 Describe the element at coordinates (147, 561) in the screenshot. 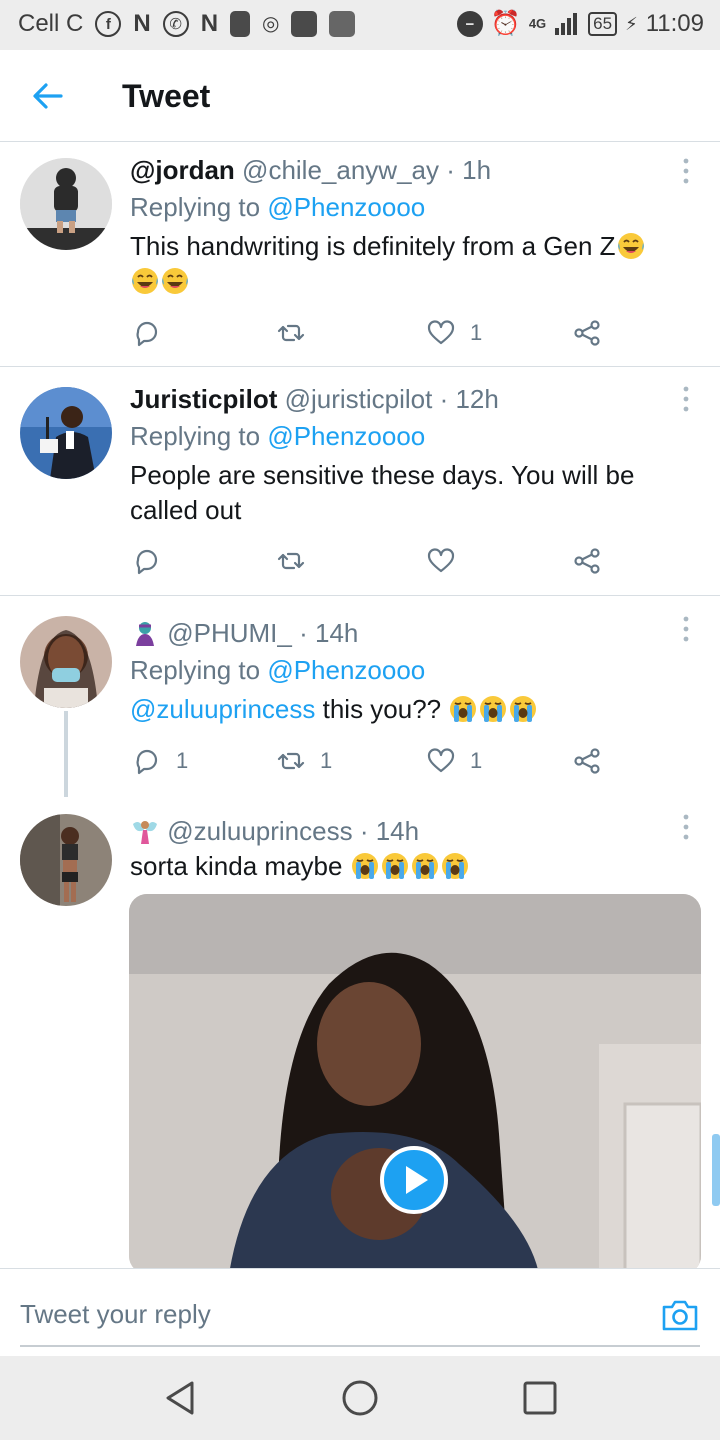

I see `reply-icon` at that location.